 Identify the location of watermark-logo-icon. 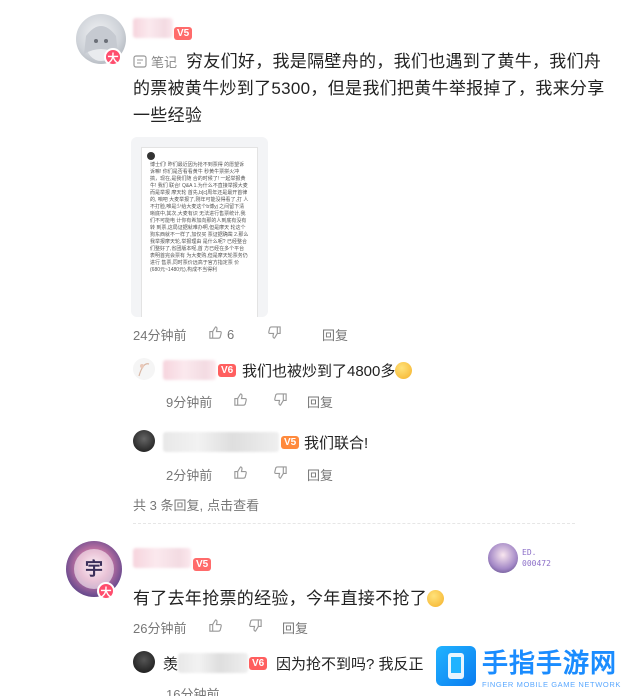
(456, 666).